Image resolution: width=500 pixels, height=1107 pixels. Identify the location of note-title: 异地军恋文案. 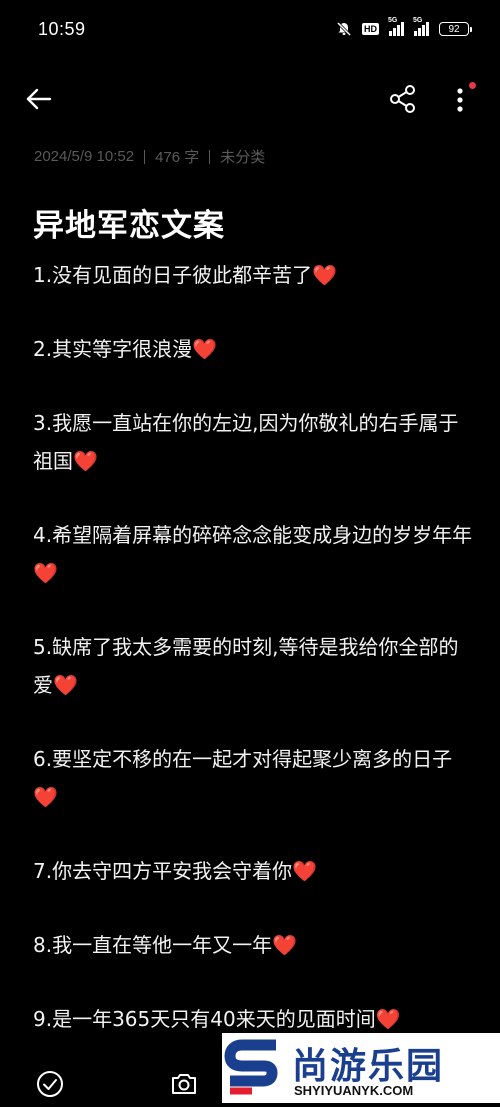
(129, 222).